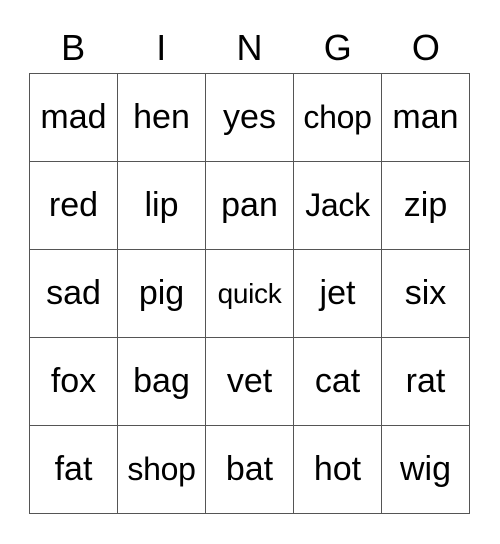 The height and width of the screenshot is (544, 500). What do you see at coordinates (74, 118) in the screenshot?
I see `bingo-cell: mad` at bounding box center [74, 118].